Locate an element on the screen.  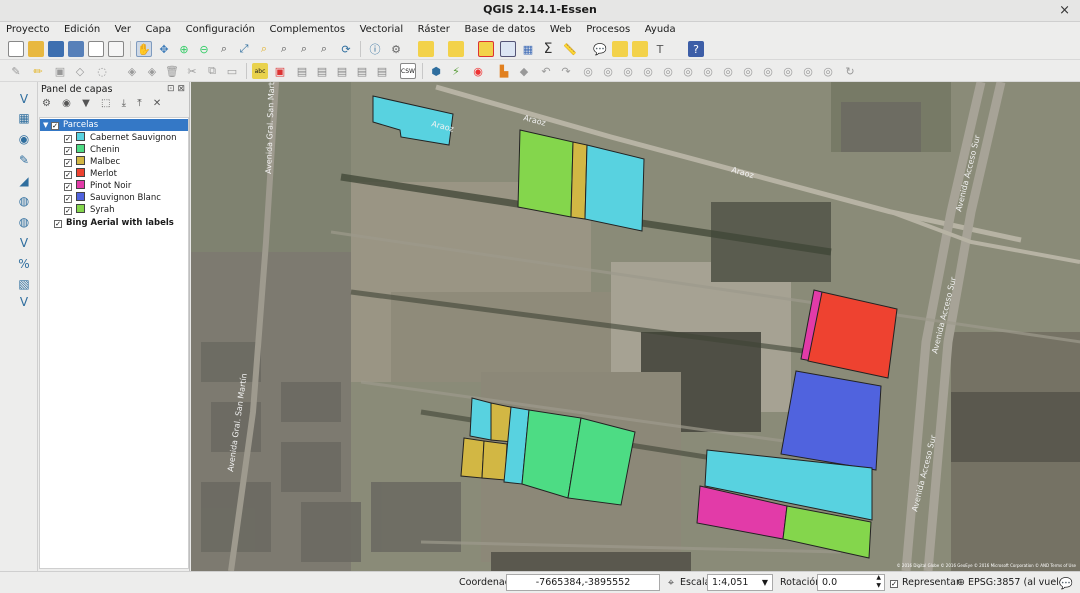
add-part-icon: ◎ is located at coordinates (628, 71).